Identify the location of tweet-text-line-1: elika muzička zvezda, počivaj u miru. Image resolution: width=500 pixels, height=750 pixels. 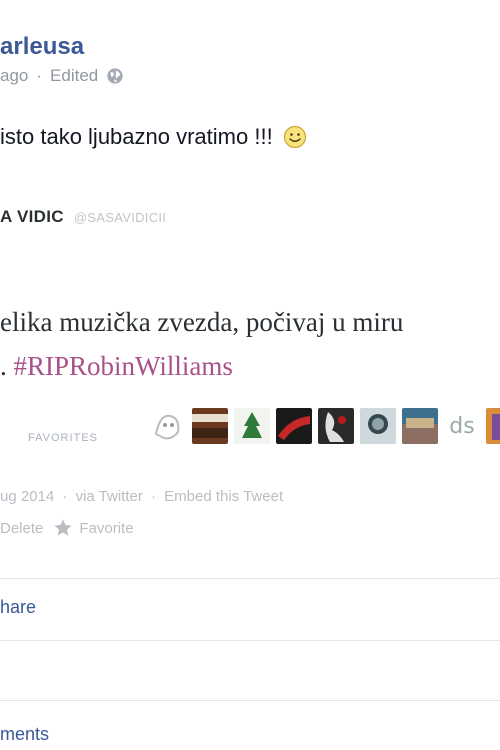
(202, 322).